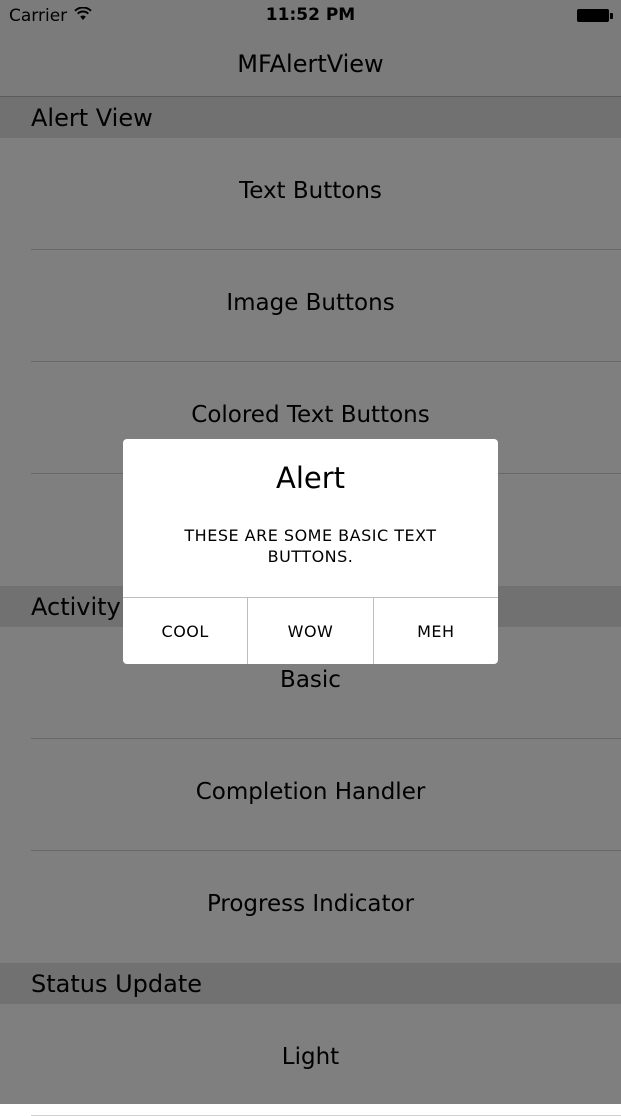  I want to click on cool-button: COOL, so click(185, 631).